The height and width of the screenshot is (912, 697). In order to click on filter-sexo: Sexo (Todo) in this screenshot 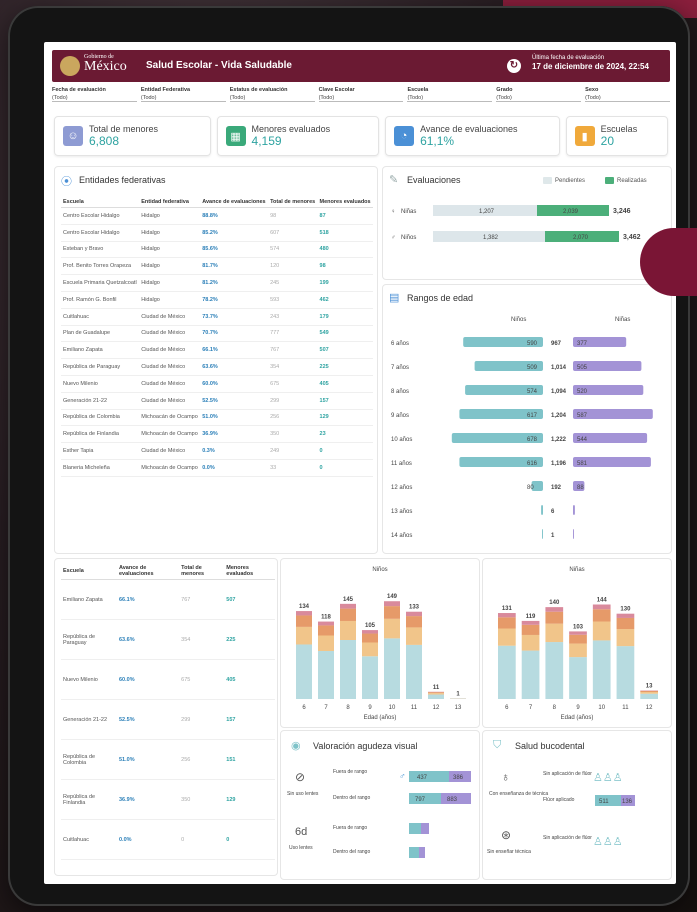, I will do `click(628, 98)`.